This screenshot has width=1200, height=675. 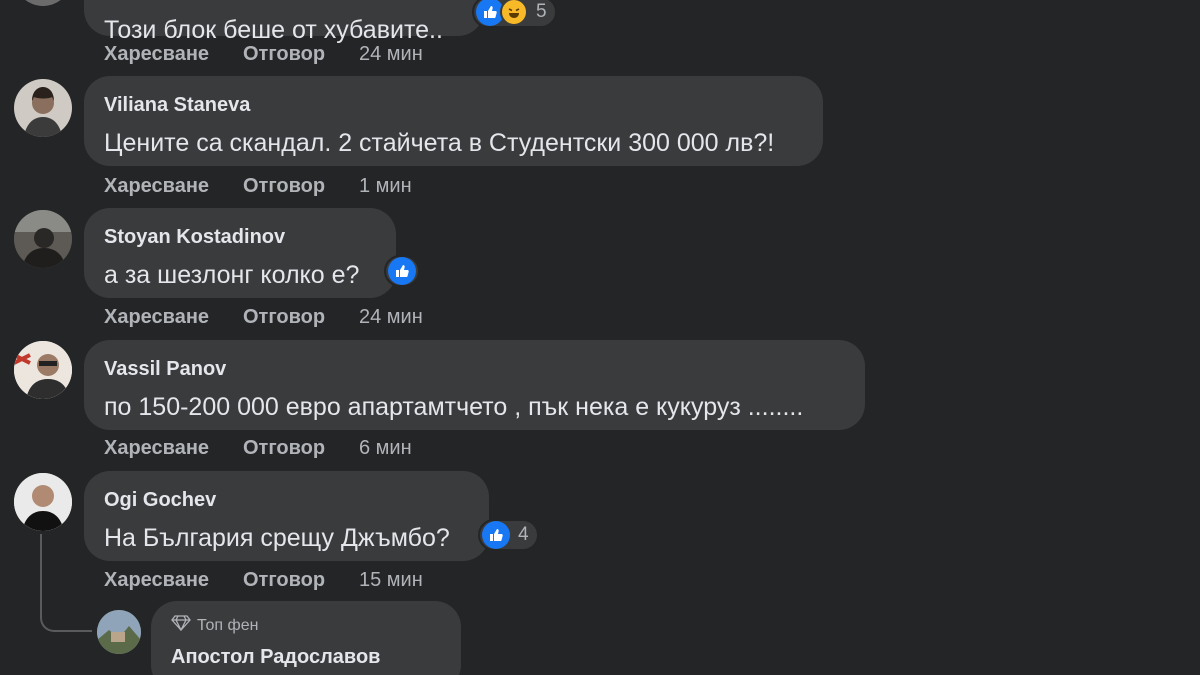 I want to click on comment-bubble: Ogi Gochev На България срещу Джъмбо?, so click(x=286, y=516).